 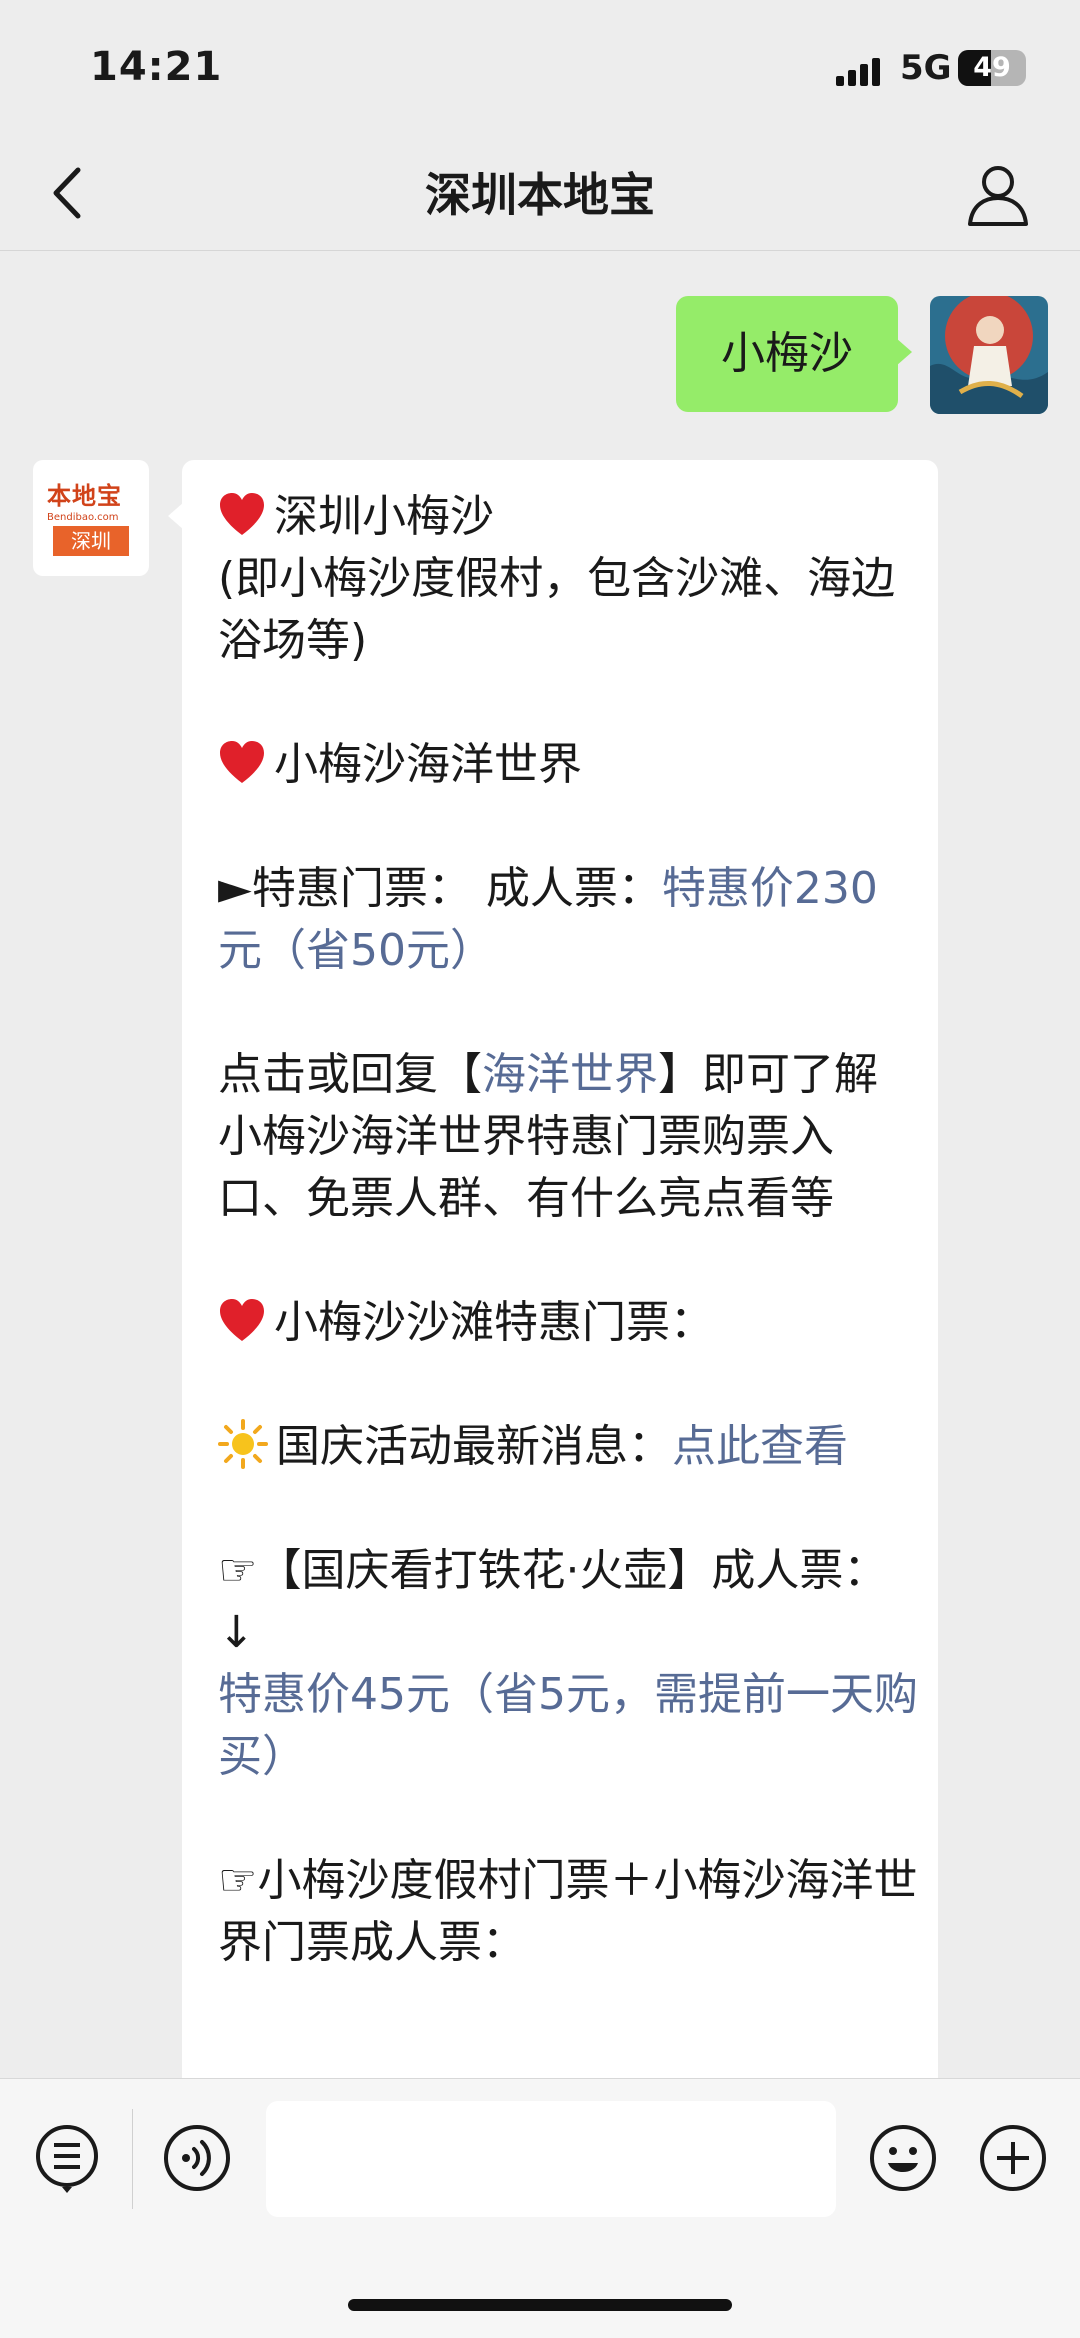 I want to click on news-line: 国庆活动最新消息：点此查看, so click(x=568, y=1447).